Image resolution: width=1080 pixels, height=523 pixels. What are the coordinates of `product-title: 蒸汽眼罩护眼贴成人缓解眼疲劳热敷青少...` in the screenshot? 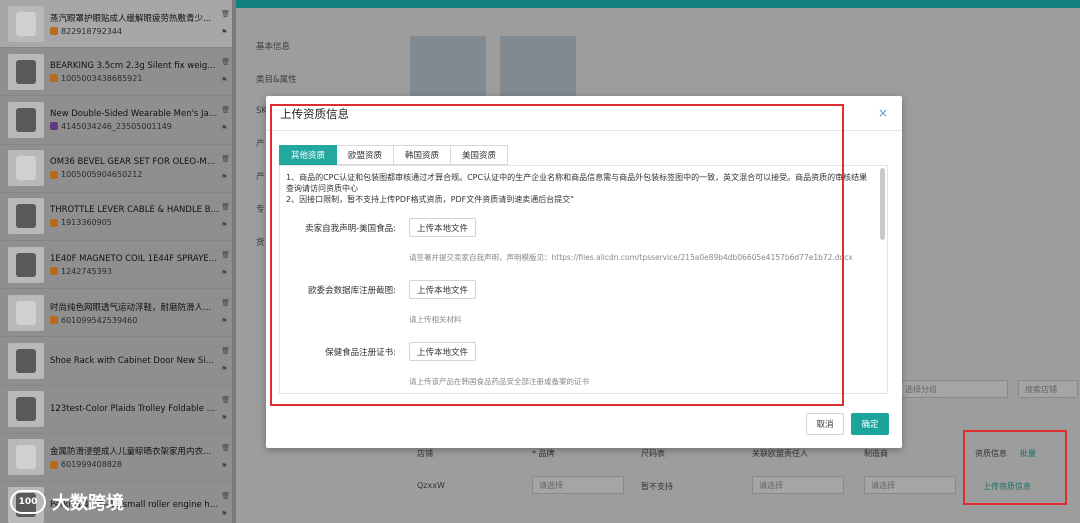 It's located at (131, 18).